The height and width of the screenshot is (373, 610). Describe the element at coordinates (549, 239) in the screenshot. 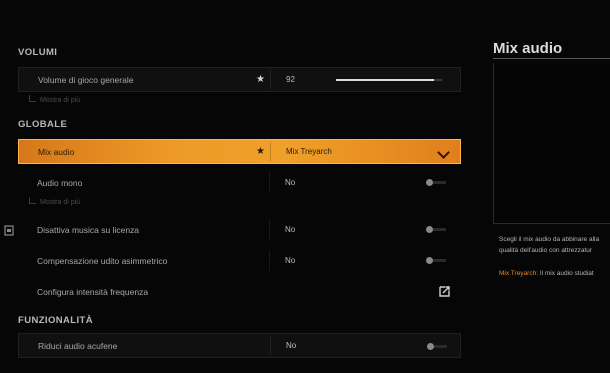

I see `panel-desc-line1: Scegli il mix audio da abbinare alla` at that location.